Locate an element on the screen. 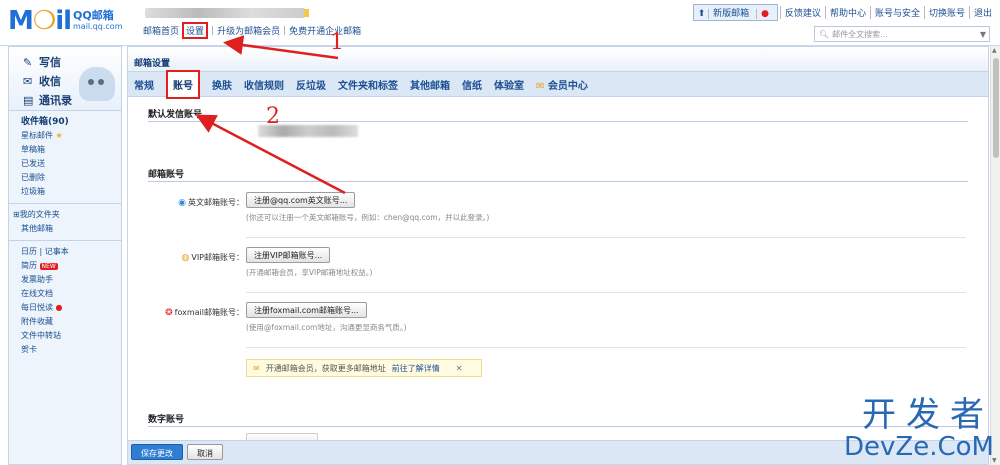  link-upgrade-vip: 升级为邮箱会员 is located at coordinates (248, 30).